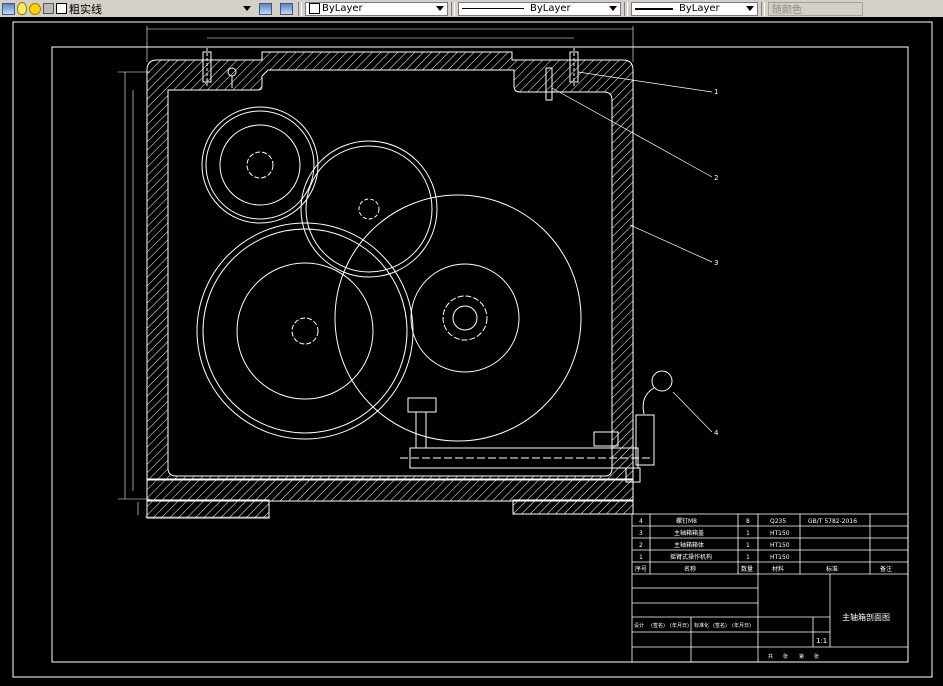 The height and width of the screenshot is (686, 943). What do you see at coordinates (747, 569) in the screenshot?
I see `header-qty: 数量` at bounding box center [747, 569].